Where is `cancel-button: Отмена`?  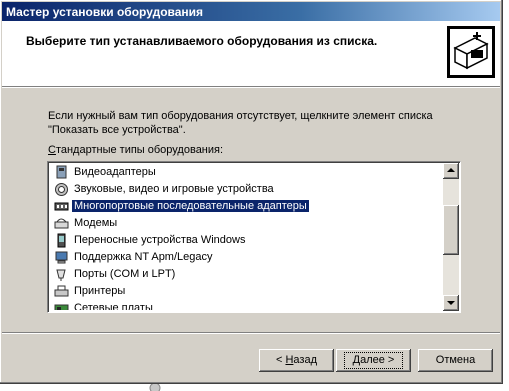
cancel-button: Отмена is located at coordinates (455, 360).